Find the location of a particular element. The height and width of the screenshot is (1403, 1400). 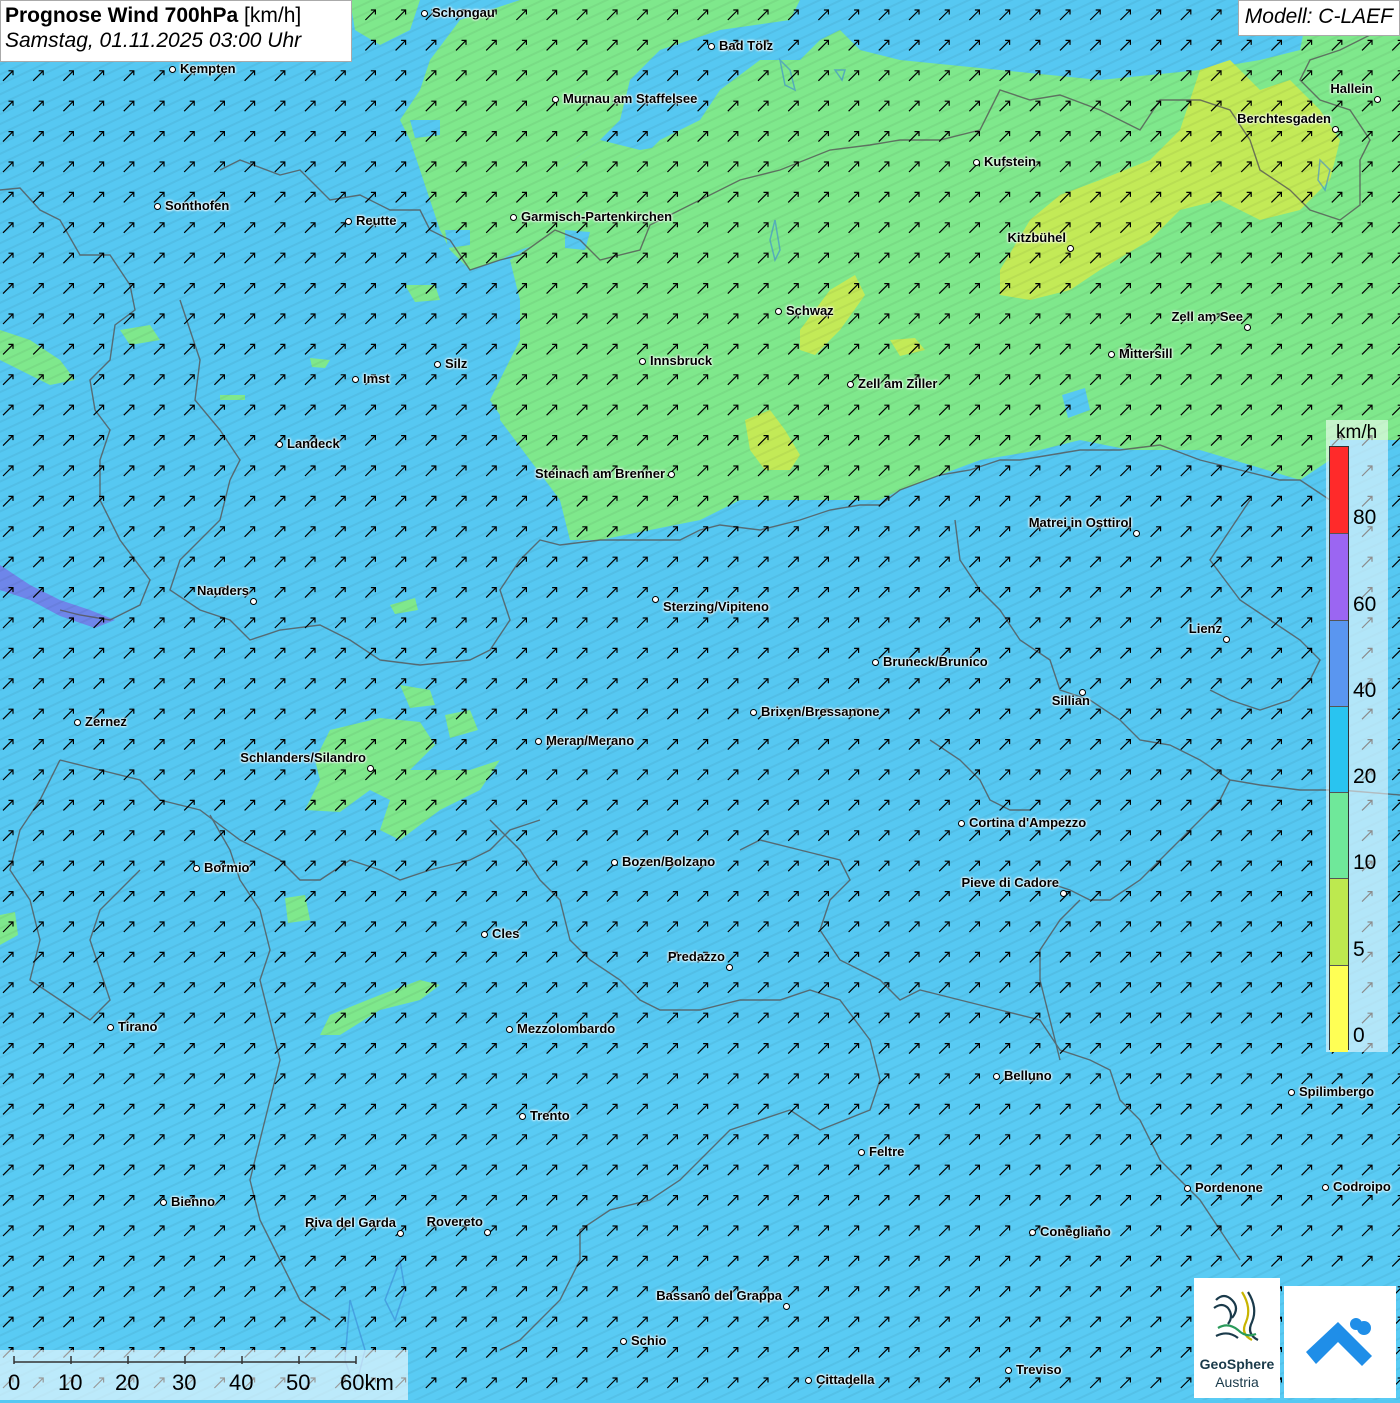

city-label: Bienno is located at coordinates (193, 1201).